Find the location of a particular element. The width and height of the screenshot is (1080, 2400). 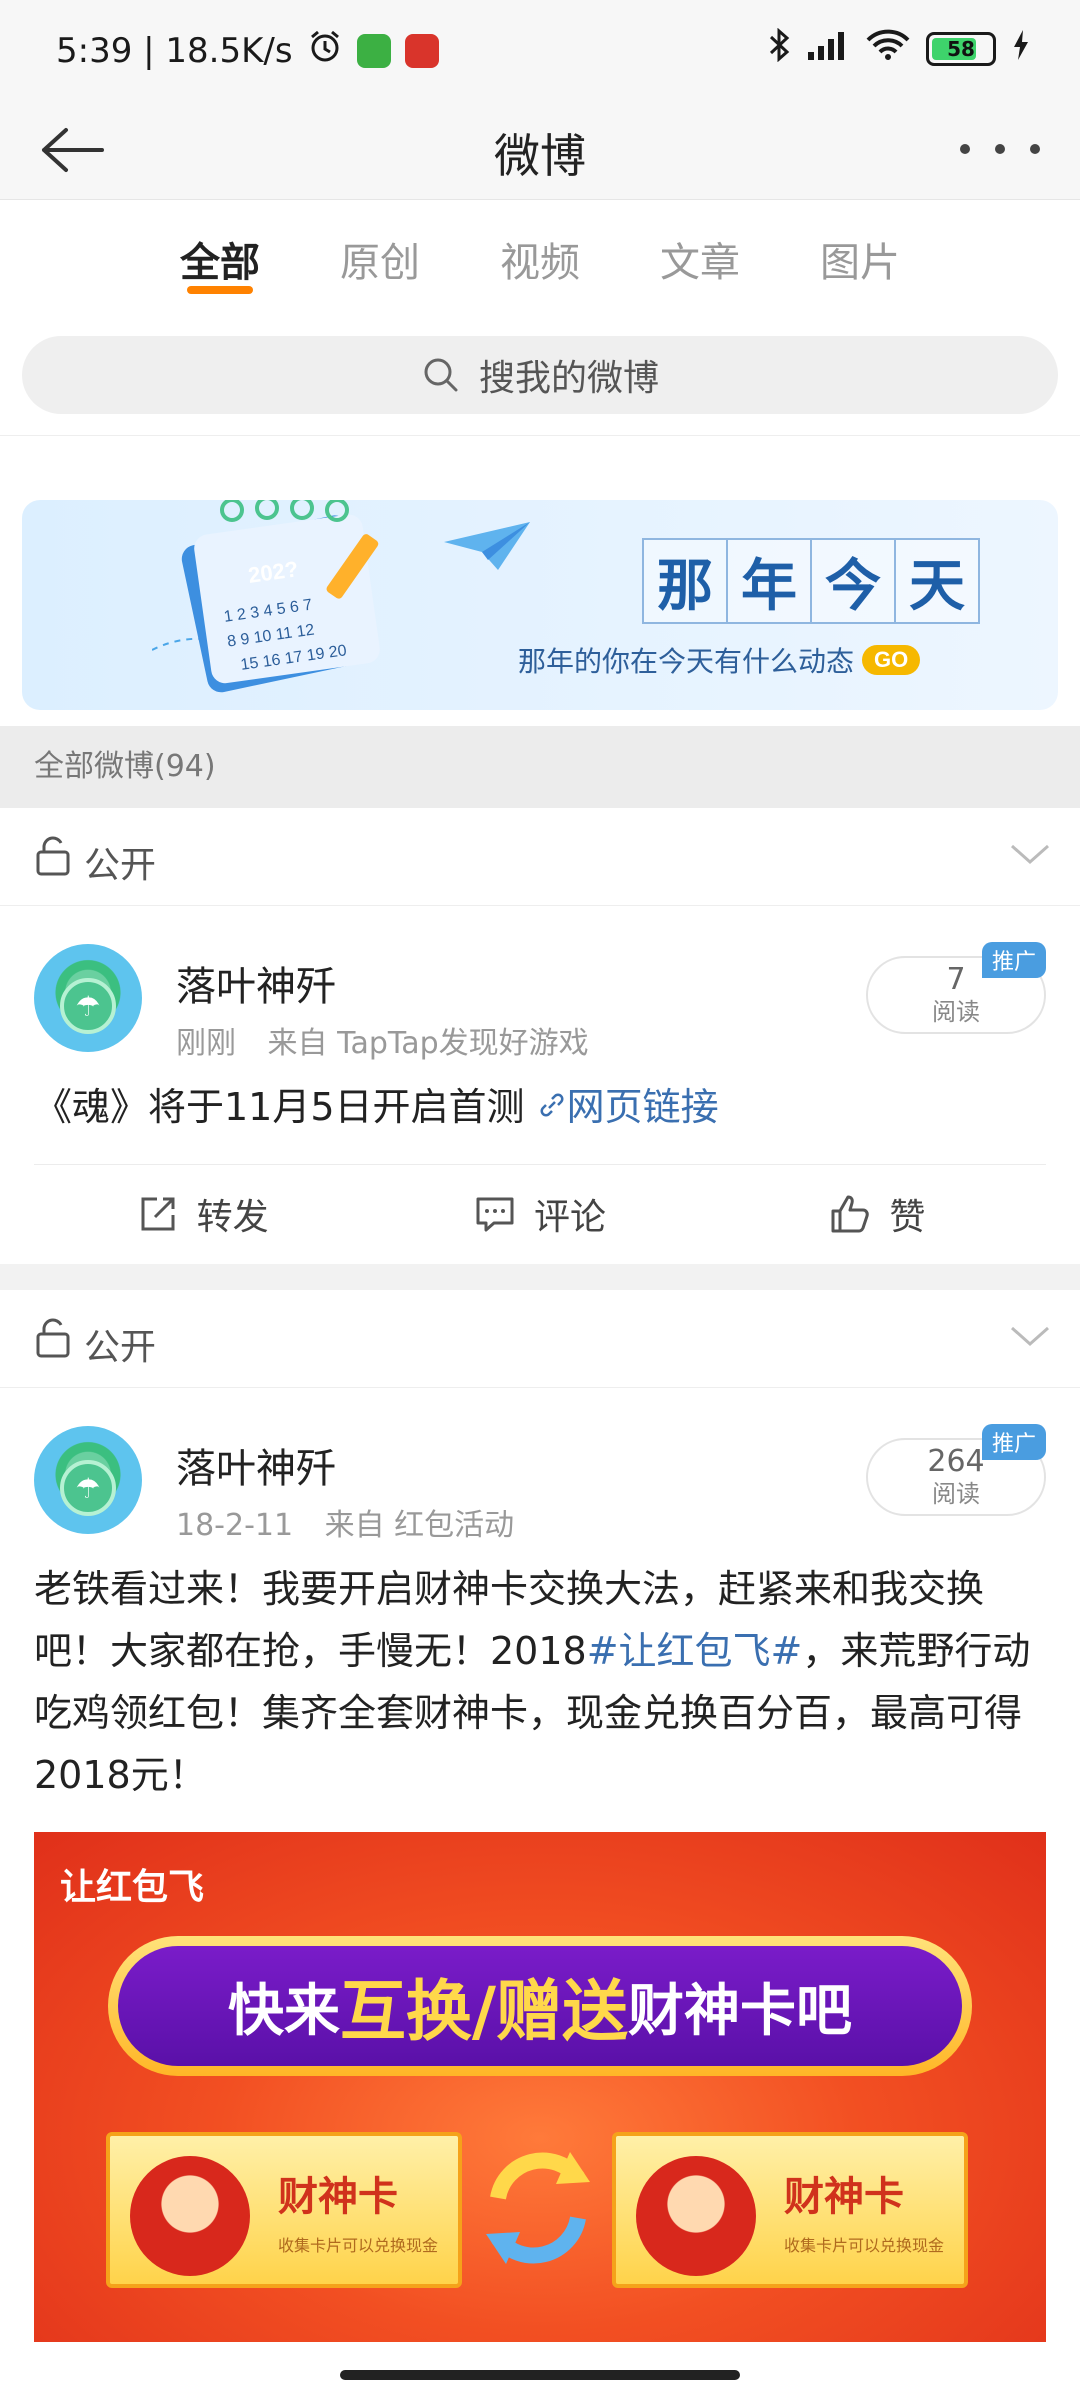

post-count-label: 全部微博(94) is located at coordinates (540, 767).